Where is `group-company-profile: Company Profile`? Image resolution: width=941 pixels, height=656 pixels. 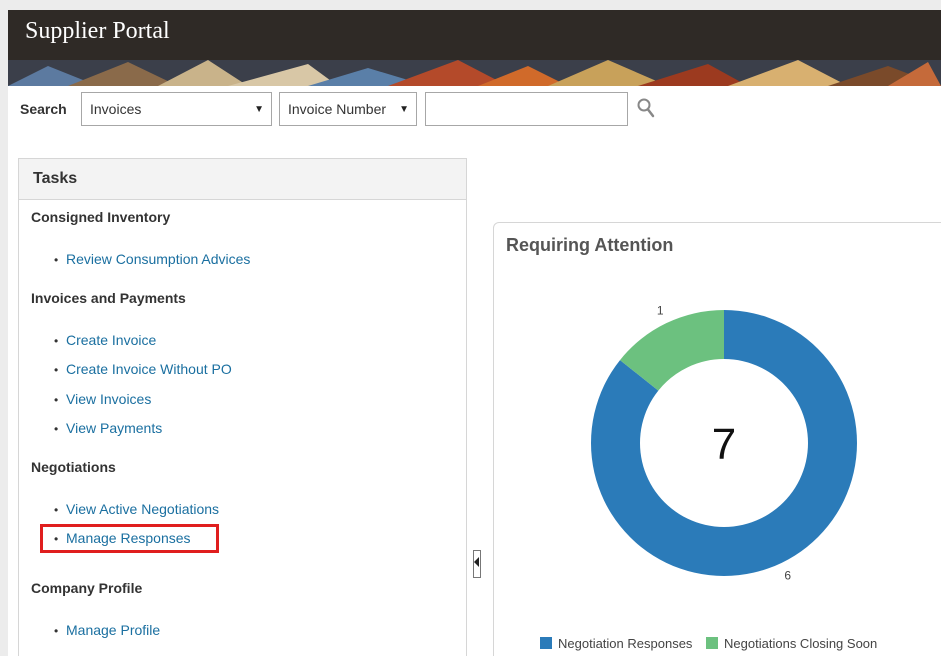 group-company-profile: Company Profile is located at coordinates (87, 588).